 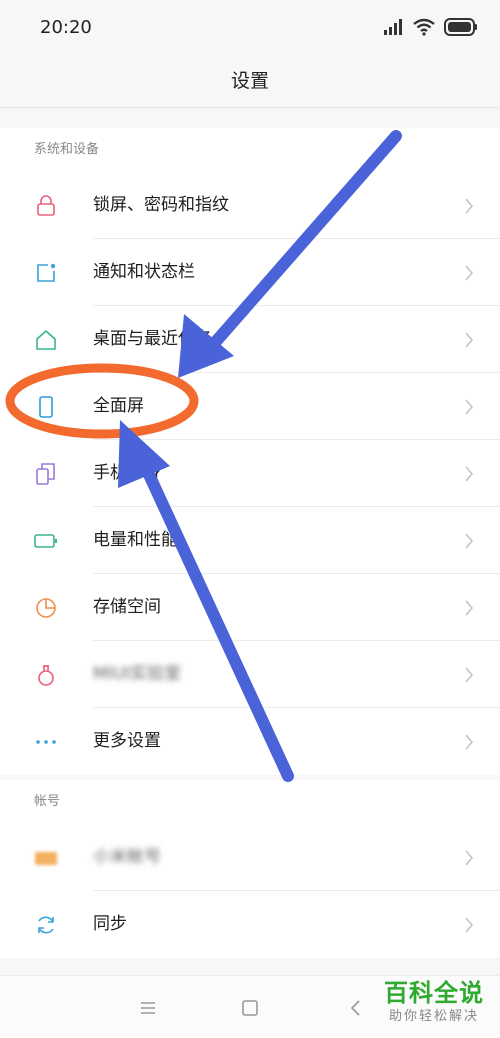 I want to click on status-bar: 20:20, so click(x=250, y=27).